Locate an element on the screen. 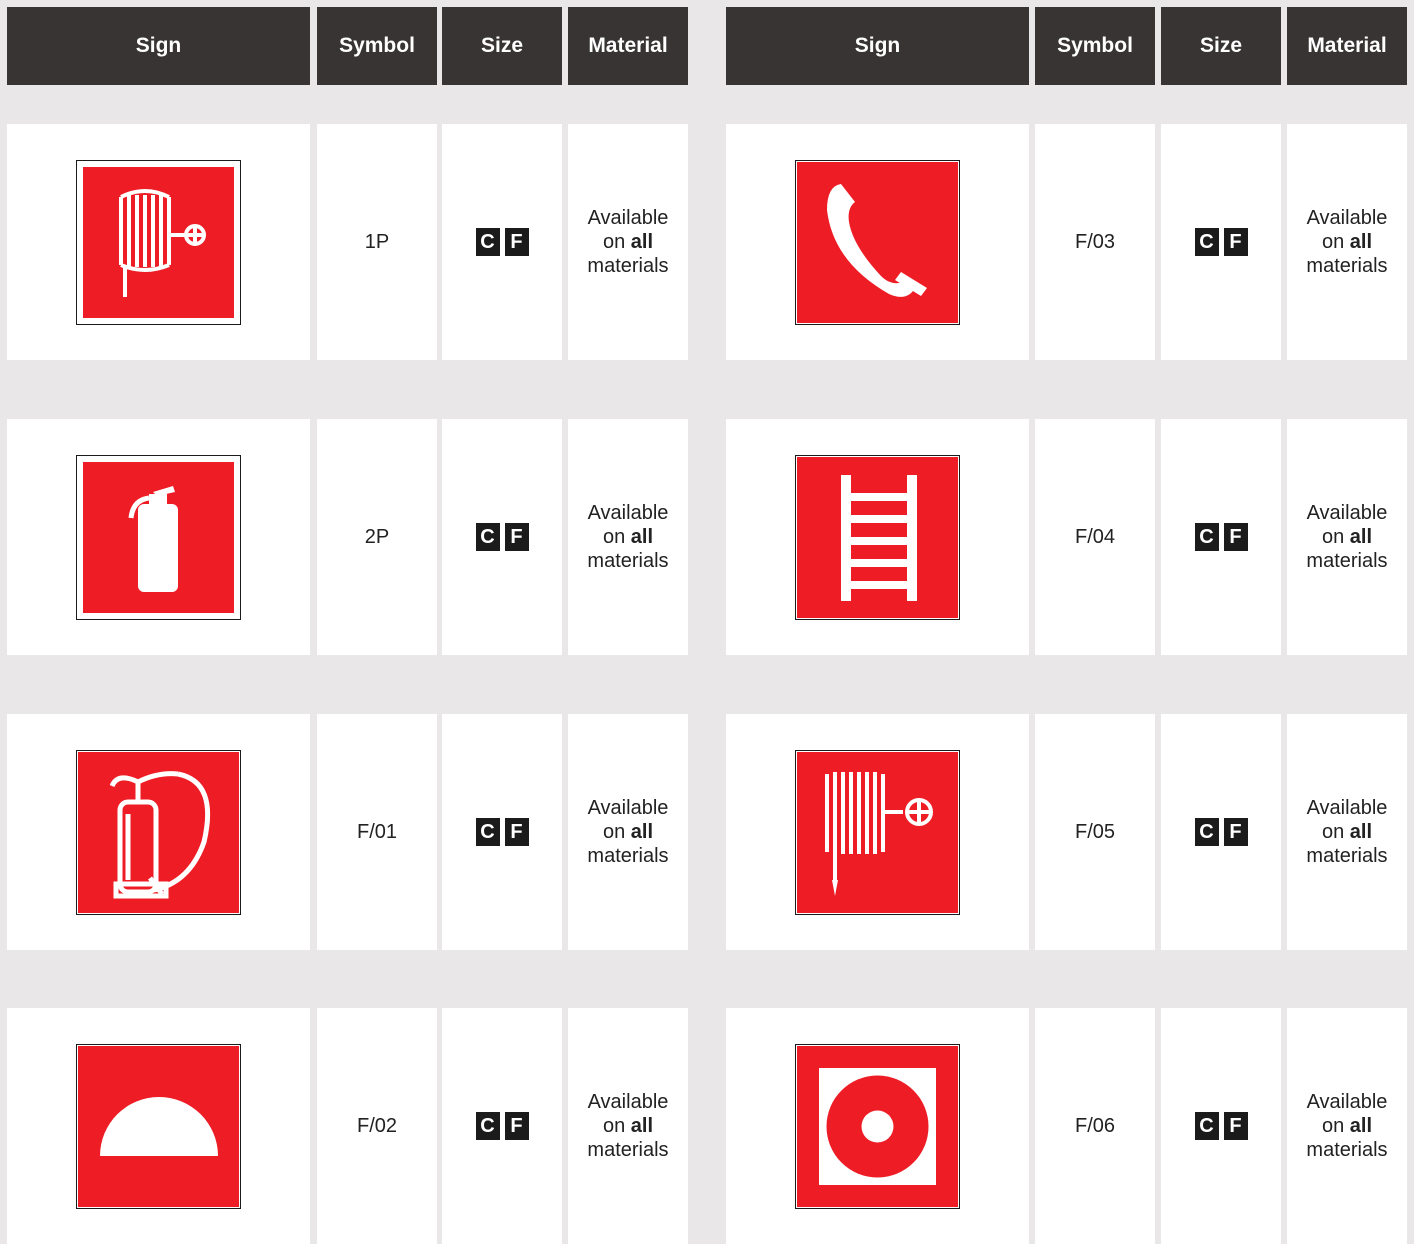 The width and height of the screenshot is (1414, 1244). fire-extinguisher-icon is located at coordinates (158, 537).